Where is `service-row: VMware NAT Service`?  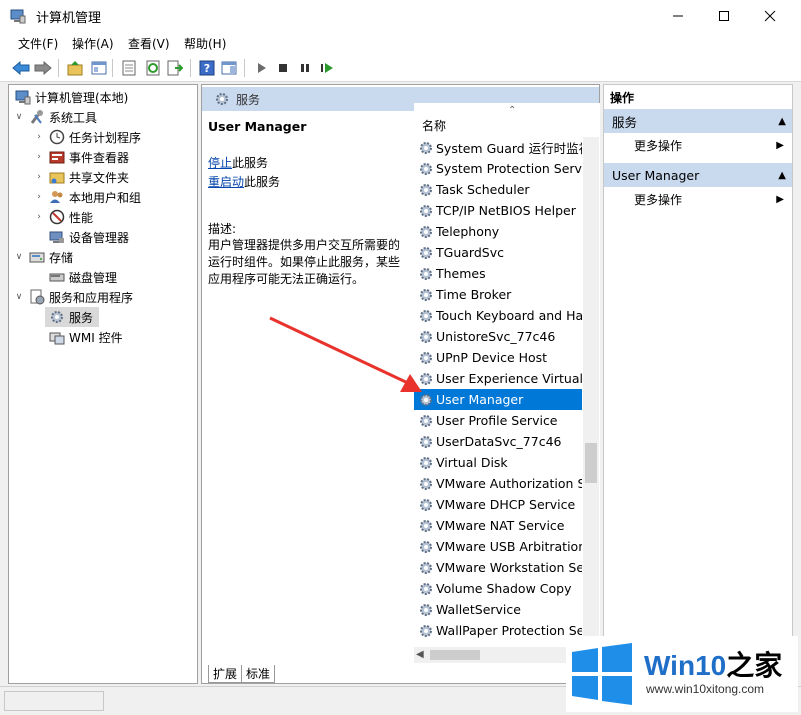 service-row: VMware NAT Service is located at coordinates (498, 525).